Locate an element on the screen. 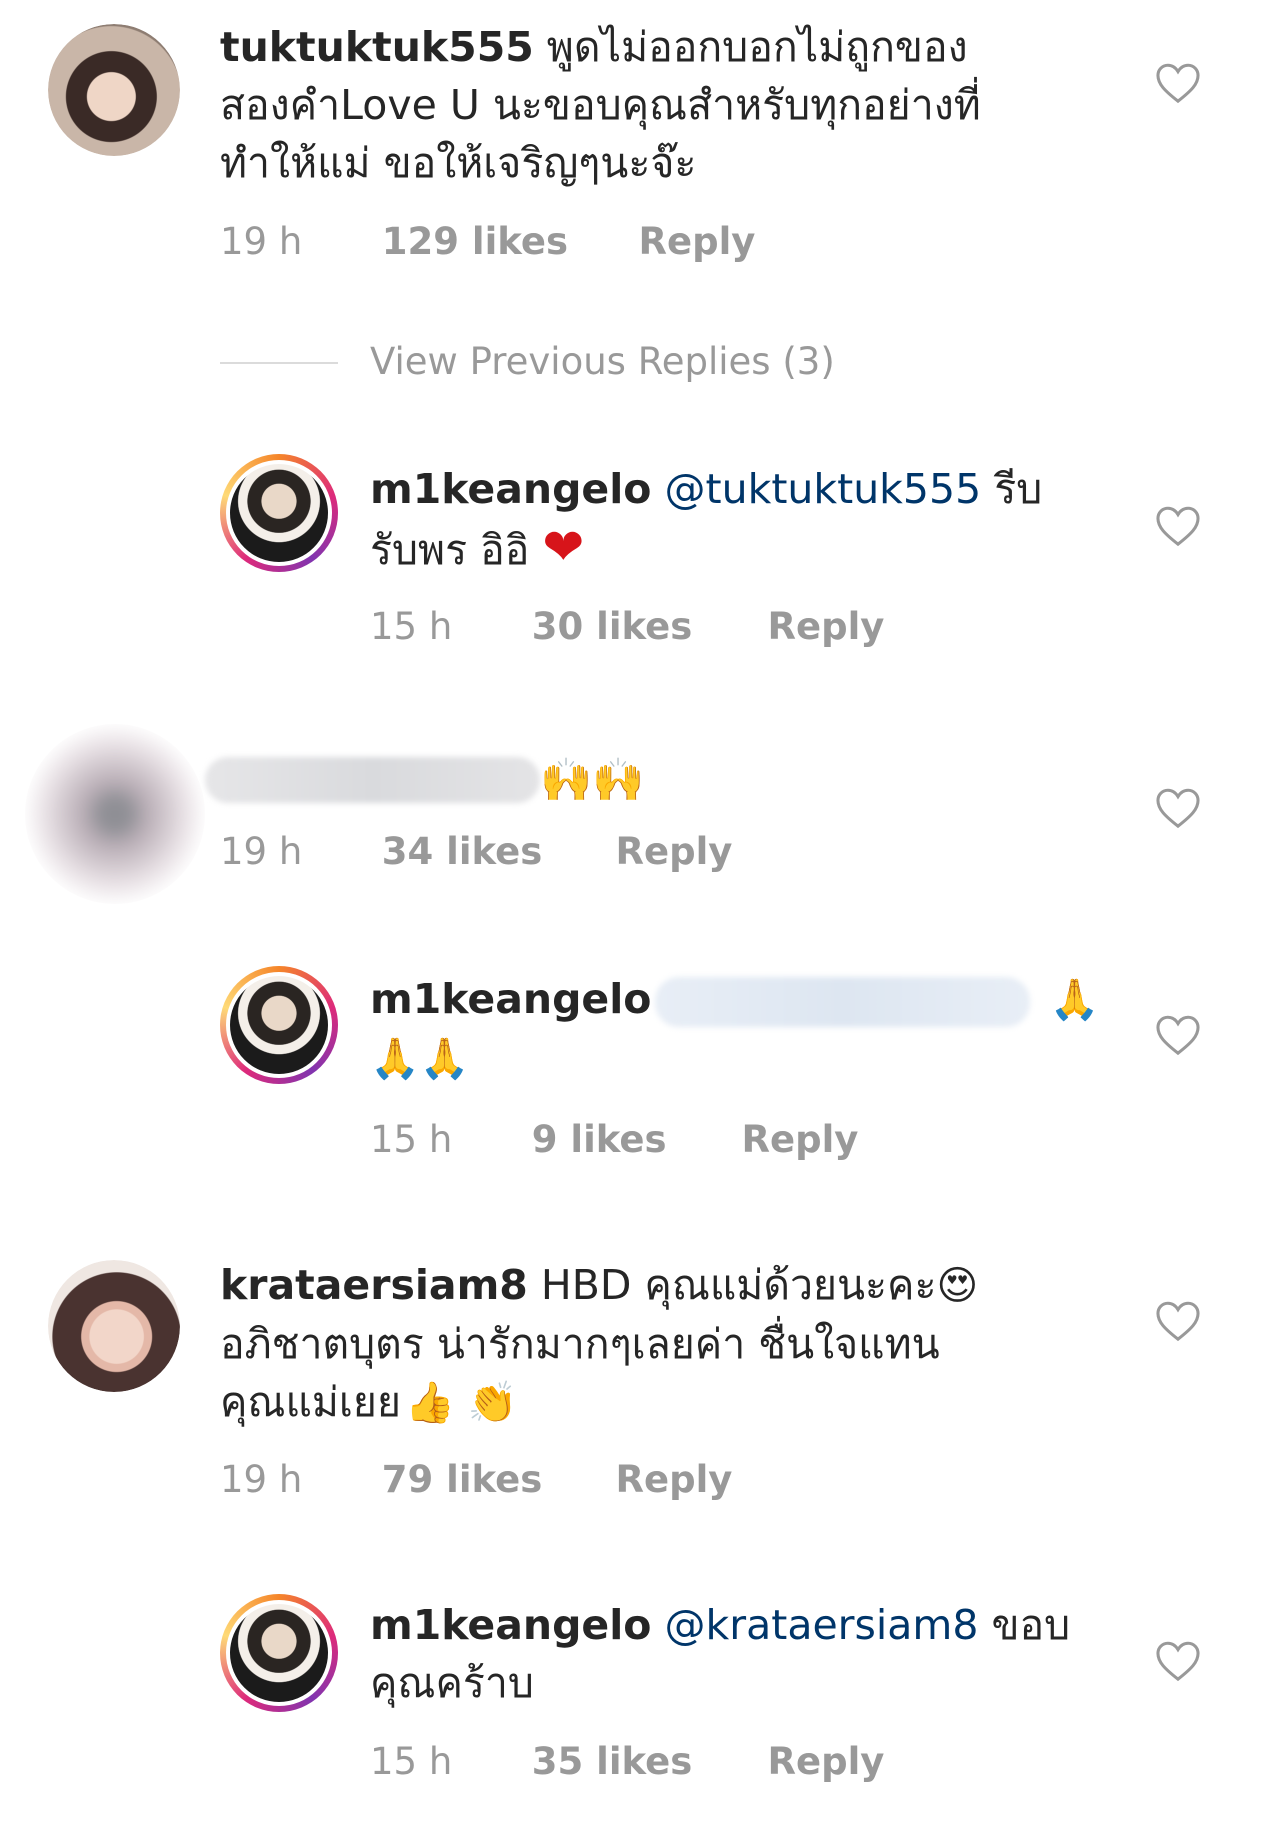 Image resolution: width=1280 pixels, height=1832 pixels. comment-text: HBD คุณแม่ด้วยนะคะ is located at coordinates (732, 1285).